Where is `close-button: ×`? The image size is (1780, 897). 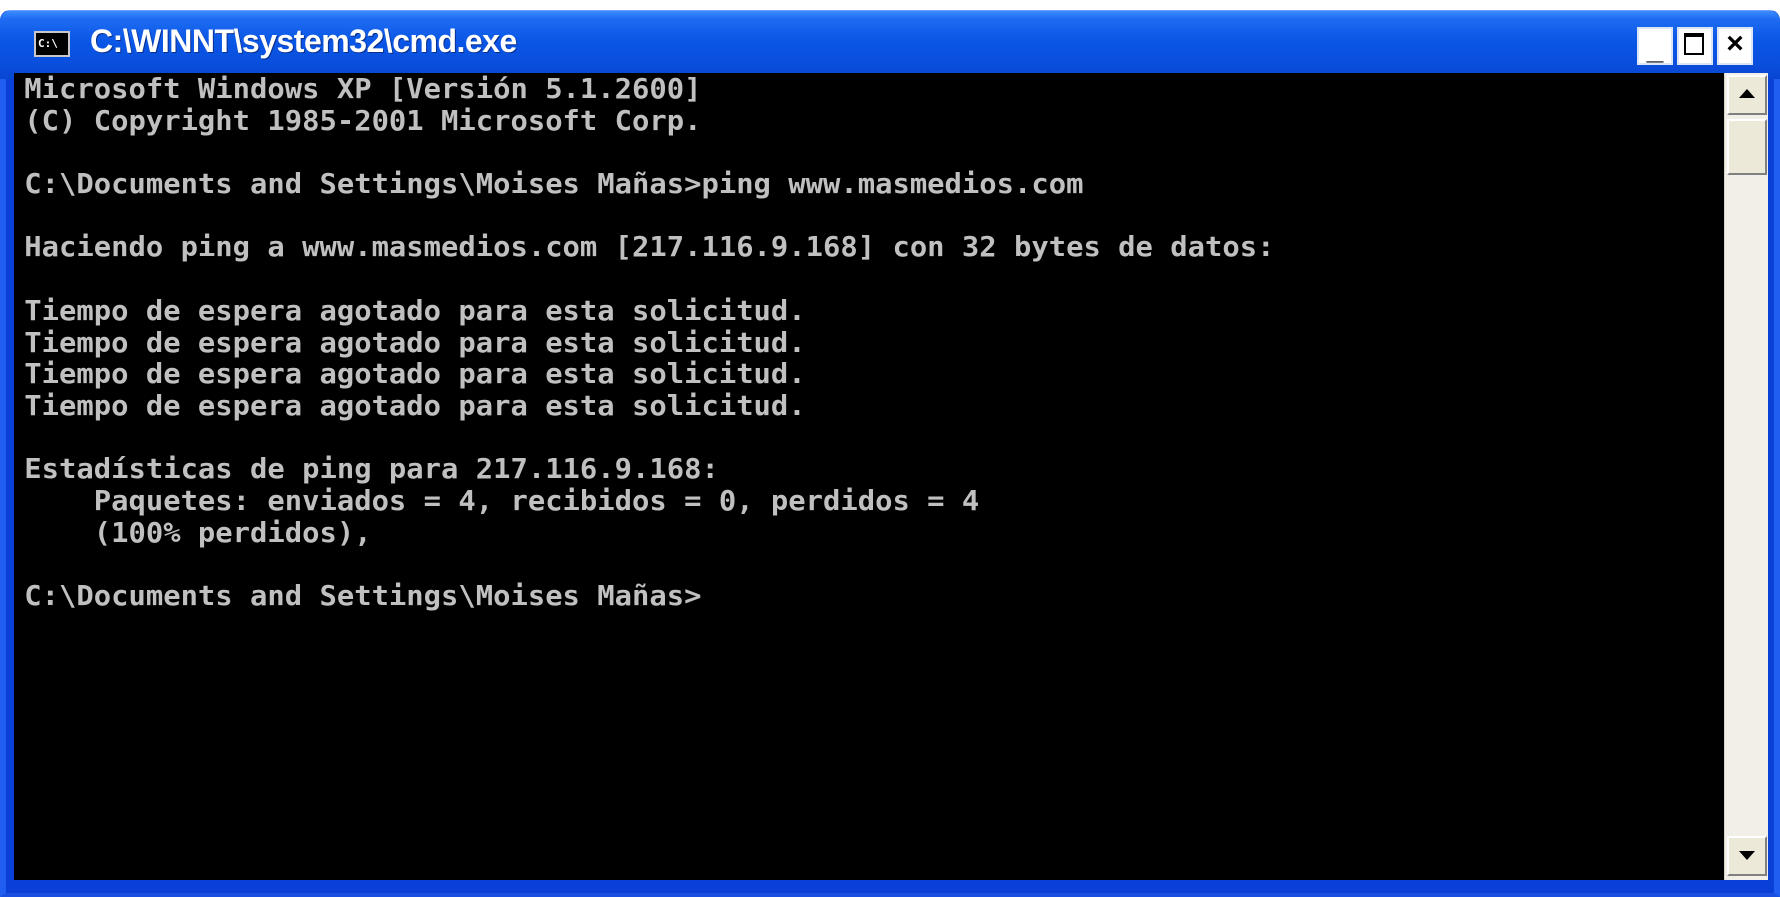 close-button: × is located at coordinates (1735, 46).